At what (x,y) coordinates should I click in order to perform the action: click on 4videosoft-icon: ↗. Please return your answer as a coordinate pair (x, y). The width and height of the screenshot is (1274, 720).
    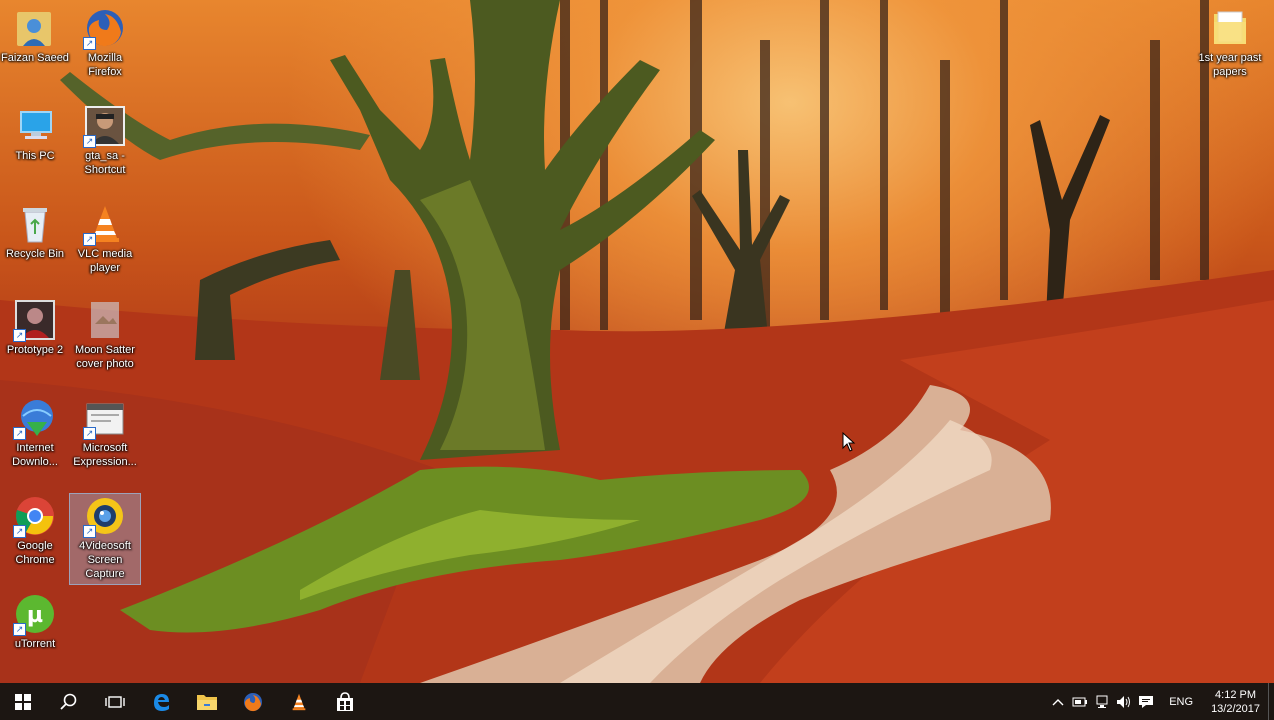
    Looking at the image, I should click on (105, 516).